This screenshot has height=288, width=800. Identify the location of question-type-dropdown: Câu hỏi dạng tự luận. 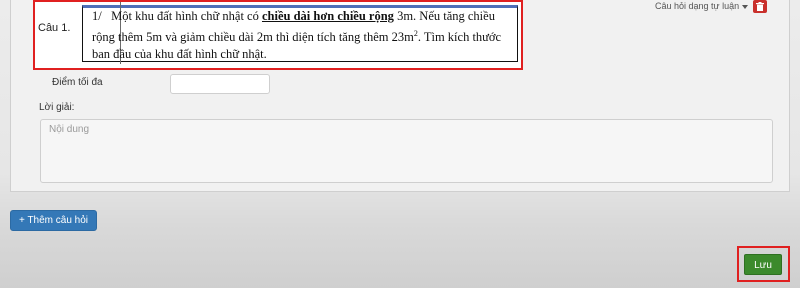
(702, 6).